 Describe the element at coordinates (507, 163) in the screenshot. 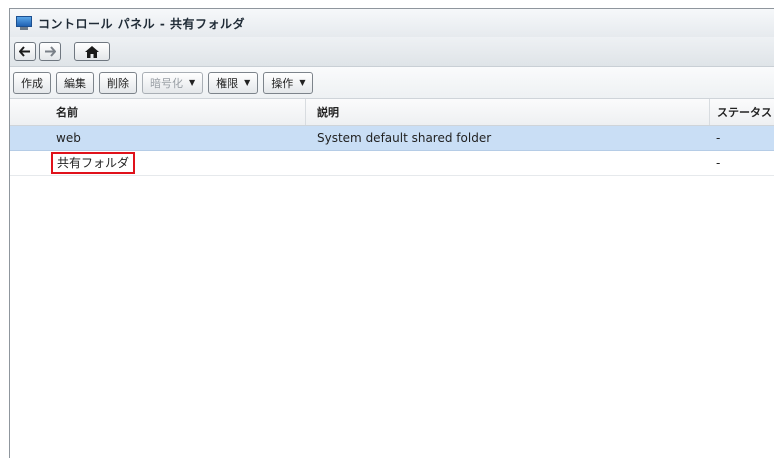

I see `cell-description` at that location.